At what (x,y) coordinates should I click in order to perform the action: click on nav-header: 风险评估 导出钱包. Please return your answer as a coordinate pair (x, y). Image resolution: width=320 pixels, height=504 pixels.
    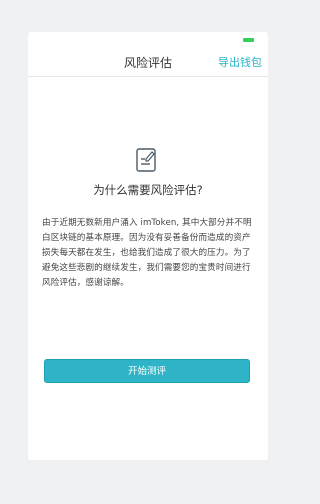
    Looking at the image, I should click on (148, 63).